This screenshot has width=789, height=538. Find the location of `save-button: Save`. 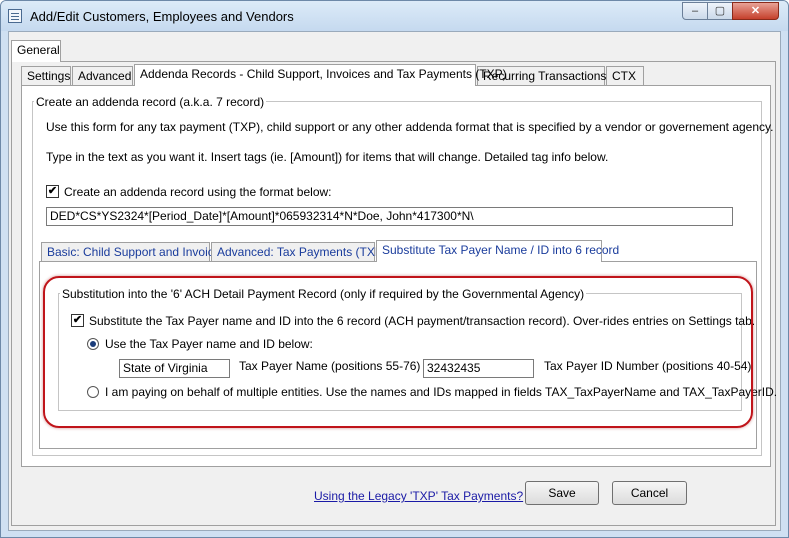

save-button: Save is located at coordinates (562, 493).